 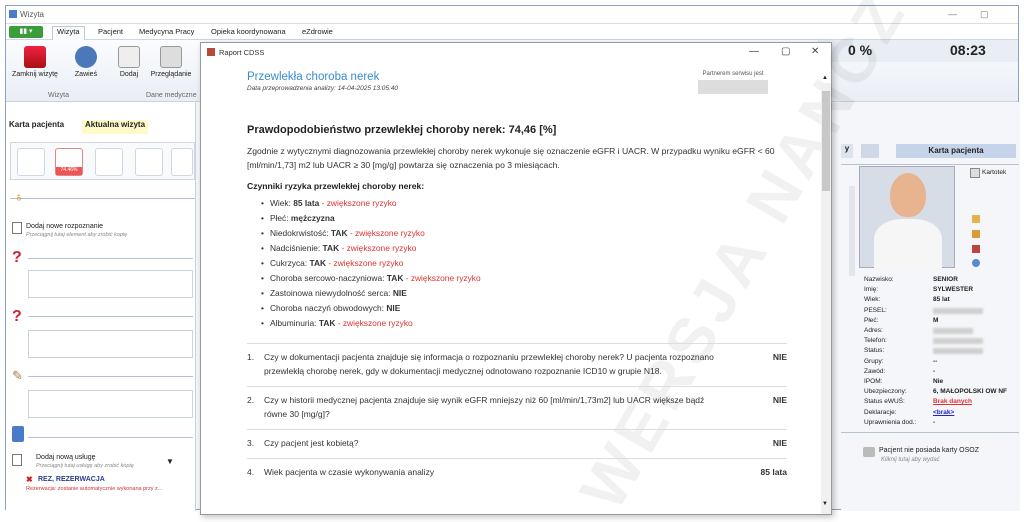 I want to click on divider, so click(x=930, y=432).